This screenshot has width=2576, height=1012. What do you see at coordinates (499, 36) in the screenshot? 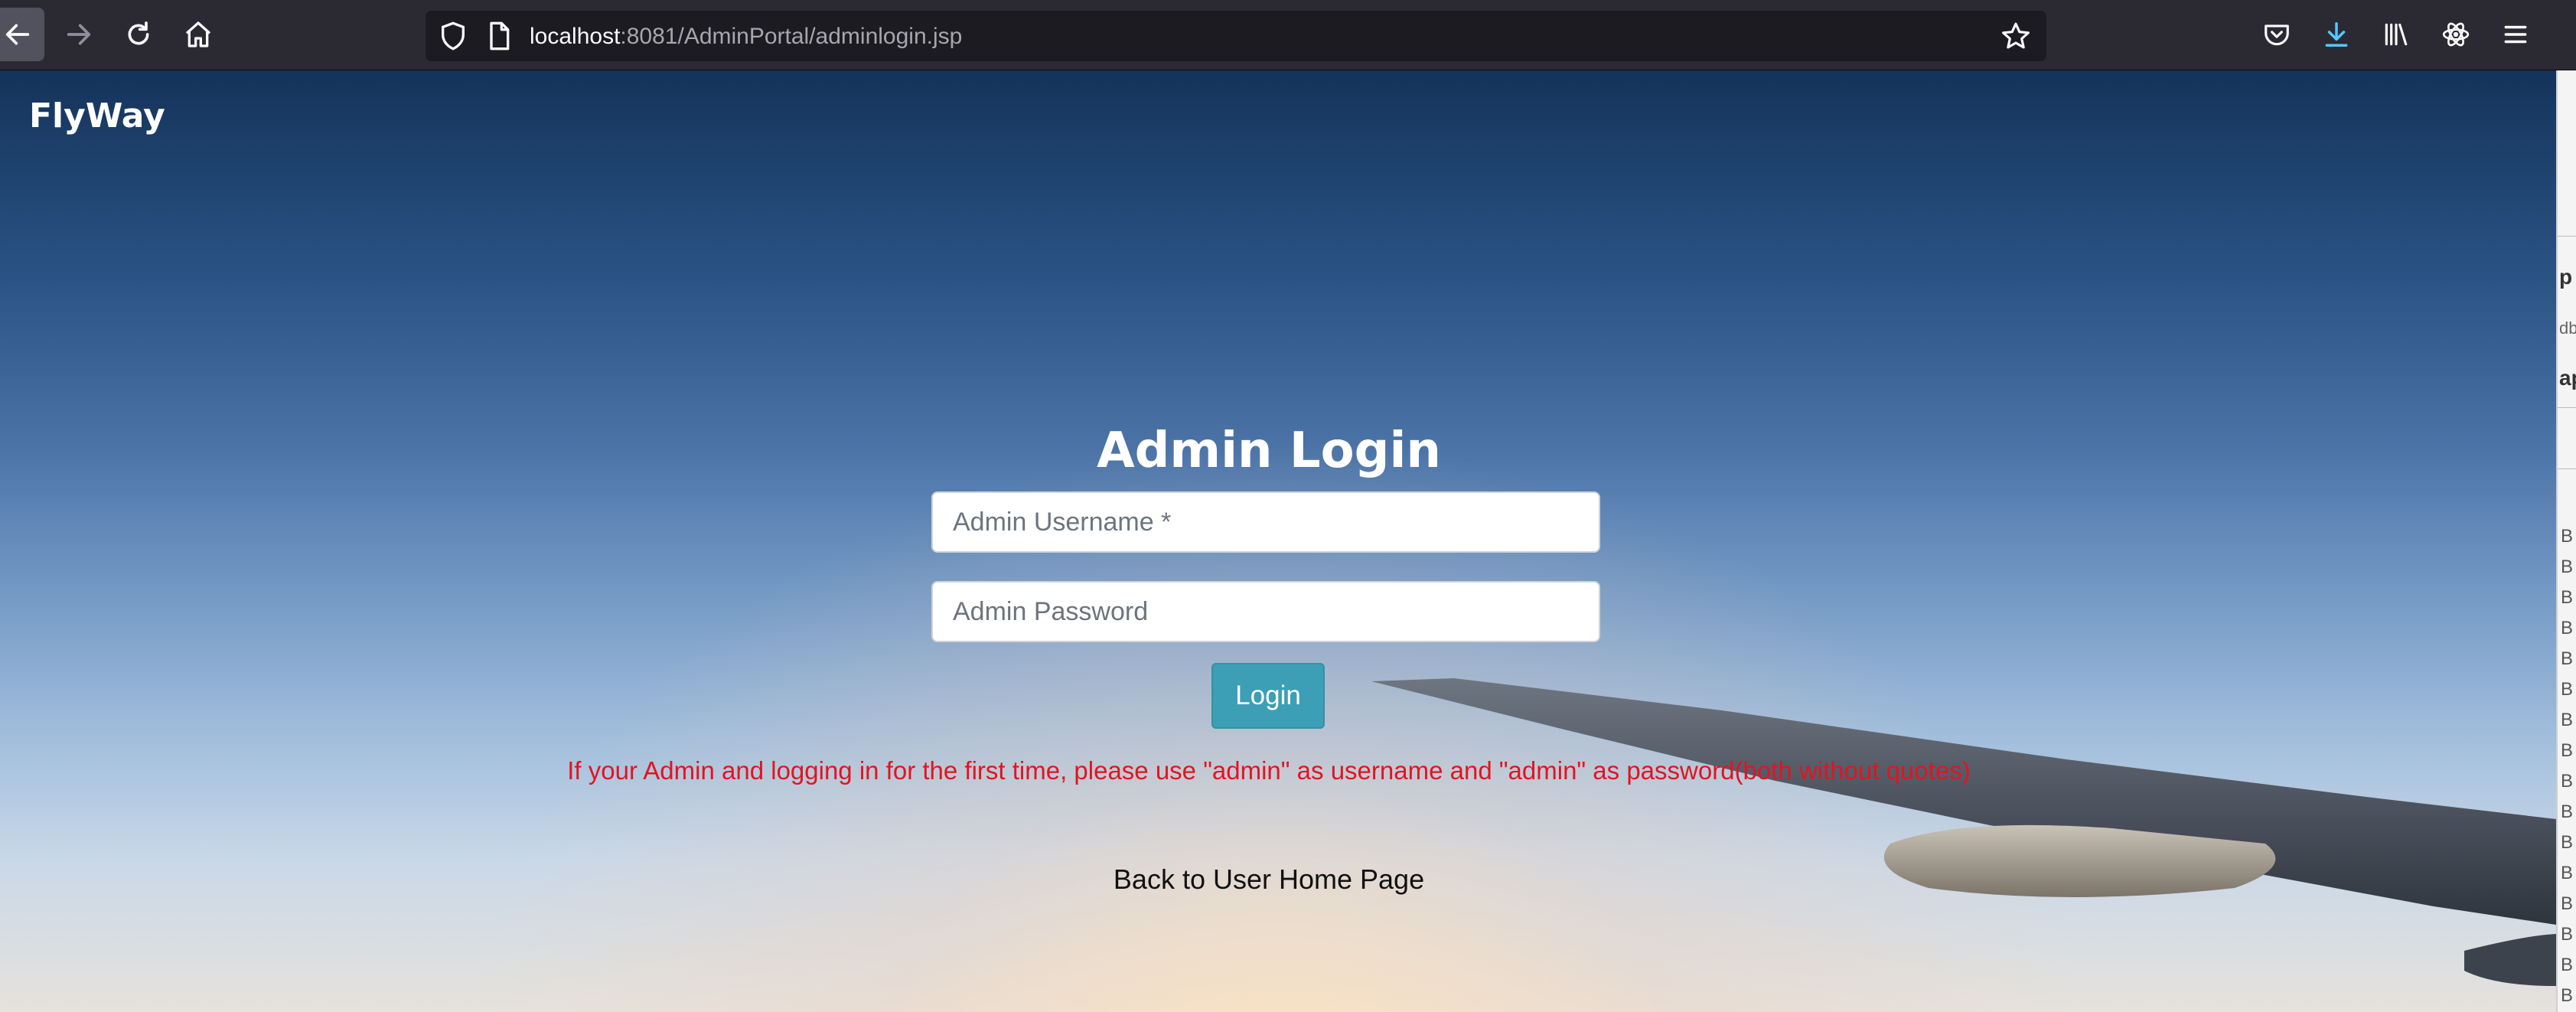
I see `page-icon` at bounding box center [499, 36].